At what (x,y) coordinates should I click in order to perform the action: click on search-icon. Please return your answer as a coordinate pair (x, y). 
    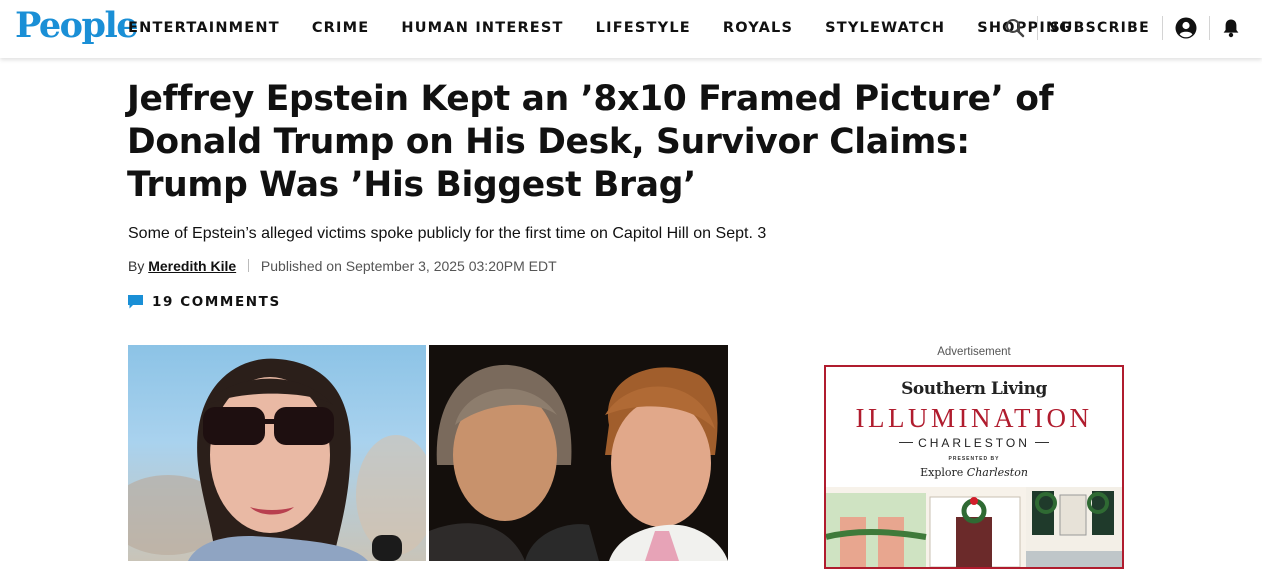
    Looking at the image, I should click on (1015, 28).